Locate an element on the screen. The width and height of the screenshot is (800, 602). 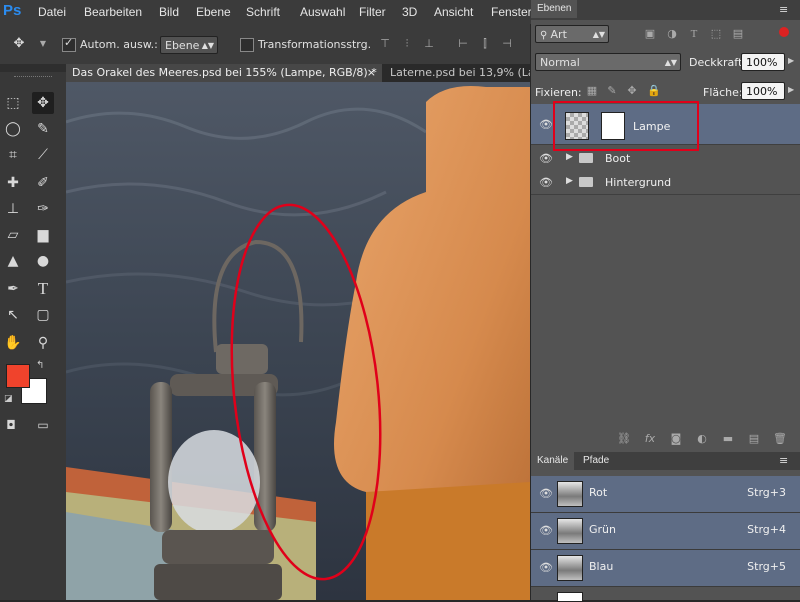
align-left-icon: ⊢ is located at coordinates (463, 44).